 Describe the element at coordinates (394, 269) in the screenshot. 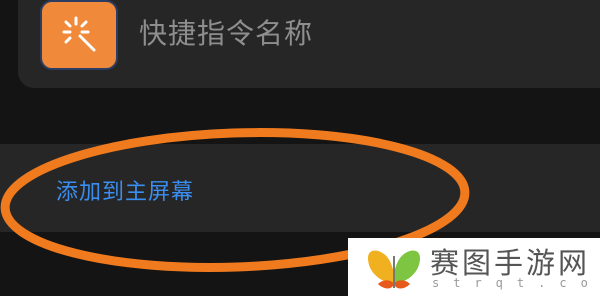

I see `butterfly-logo-icon` at that location.